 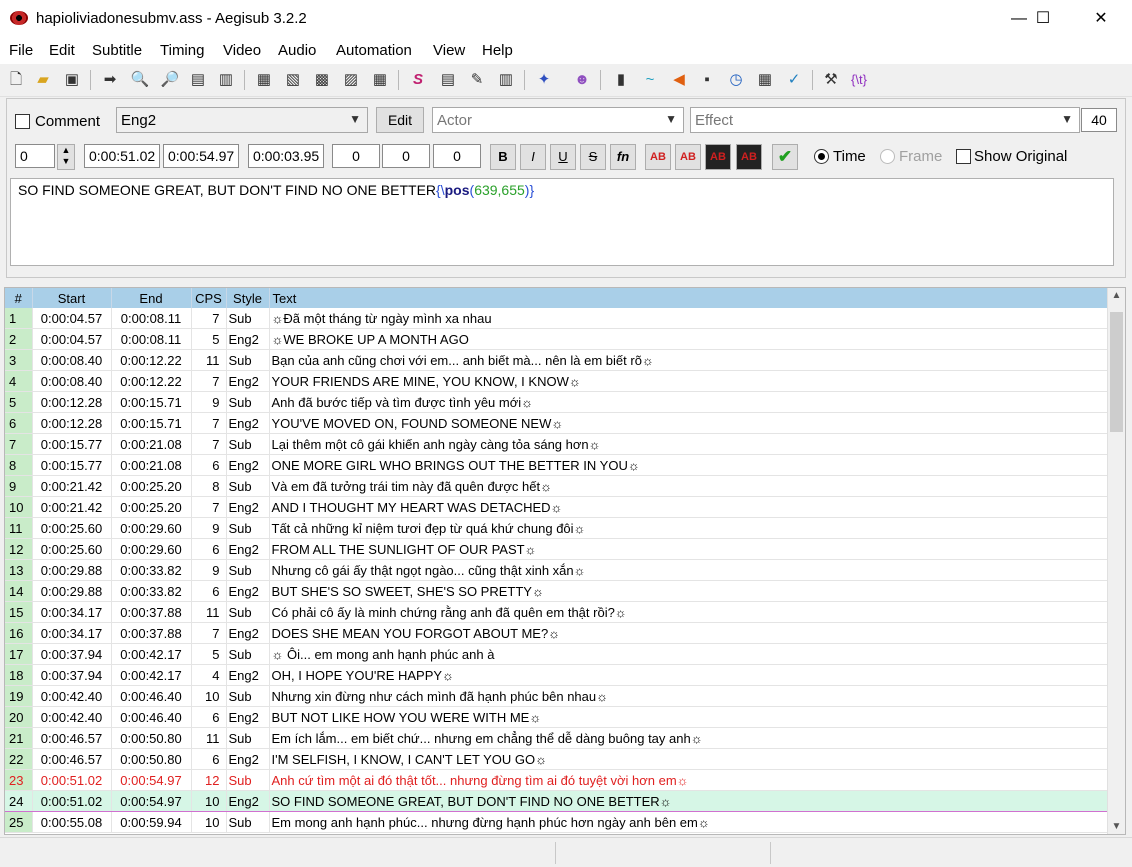 I want to click on save-icon: ▣, so click(x=72, y=80).